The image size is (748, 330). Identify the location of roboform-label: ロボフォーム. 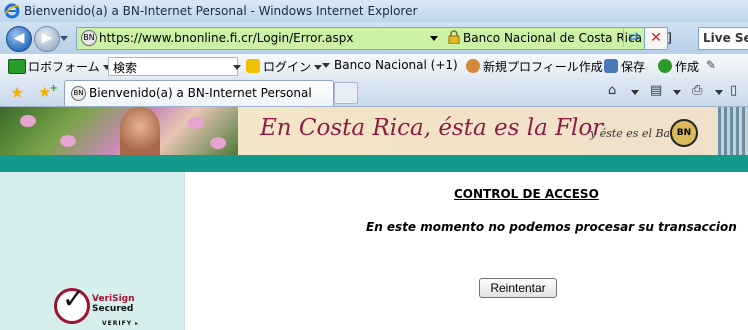
(64, 67).